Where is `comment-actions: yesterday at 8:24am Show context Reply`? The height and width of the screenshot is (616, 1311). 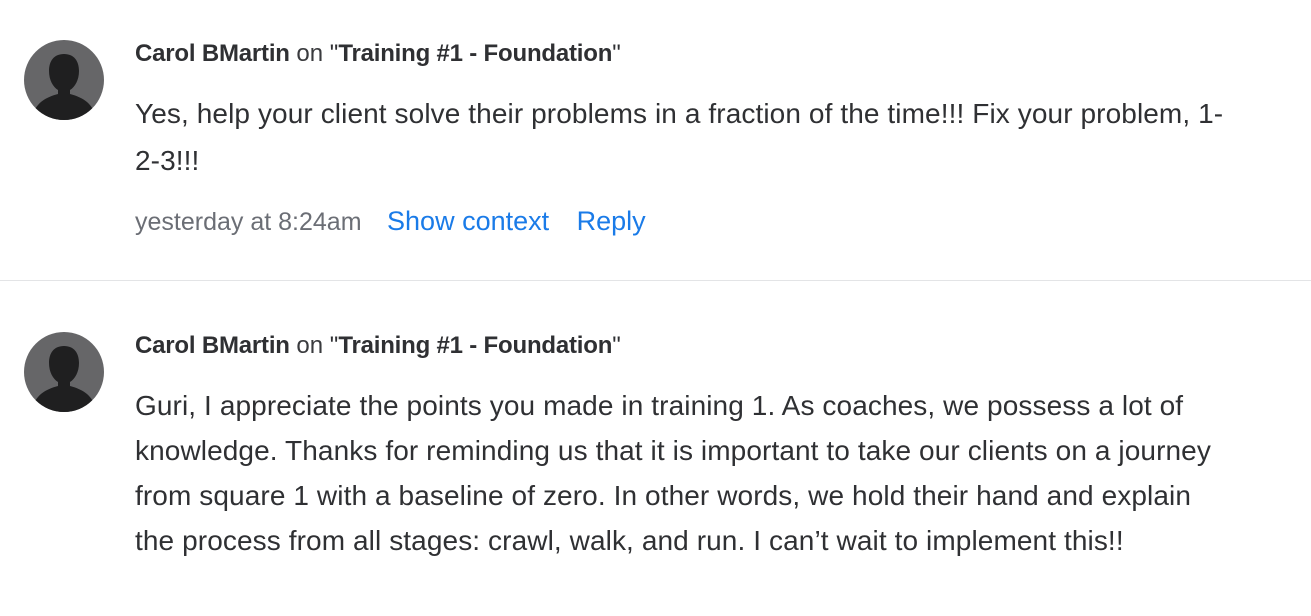
comment-actions: yesterday at 8:24am Show context Reply is located at coordinates (683, 221).